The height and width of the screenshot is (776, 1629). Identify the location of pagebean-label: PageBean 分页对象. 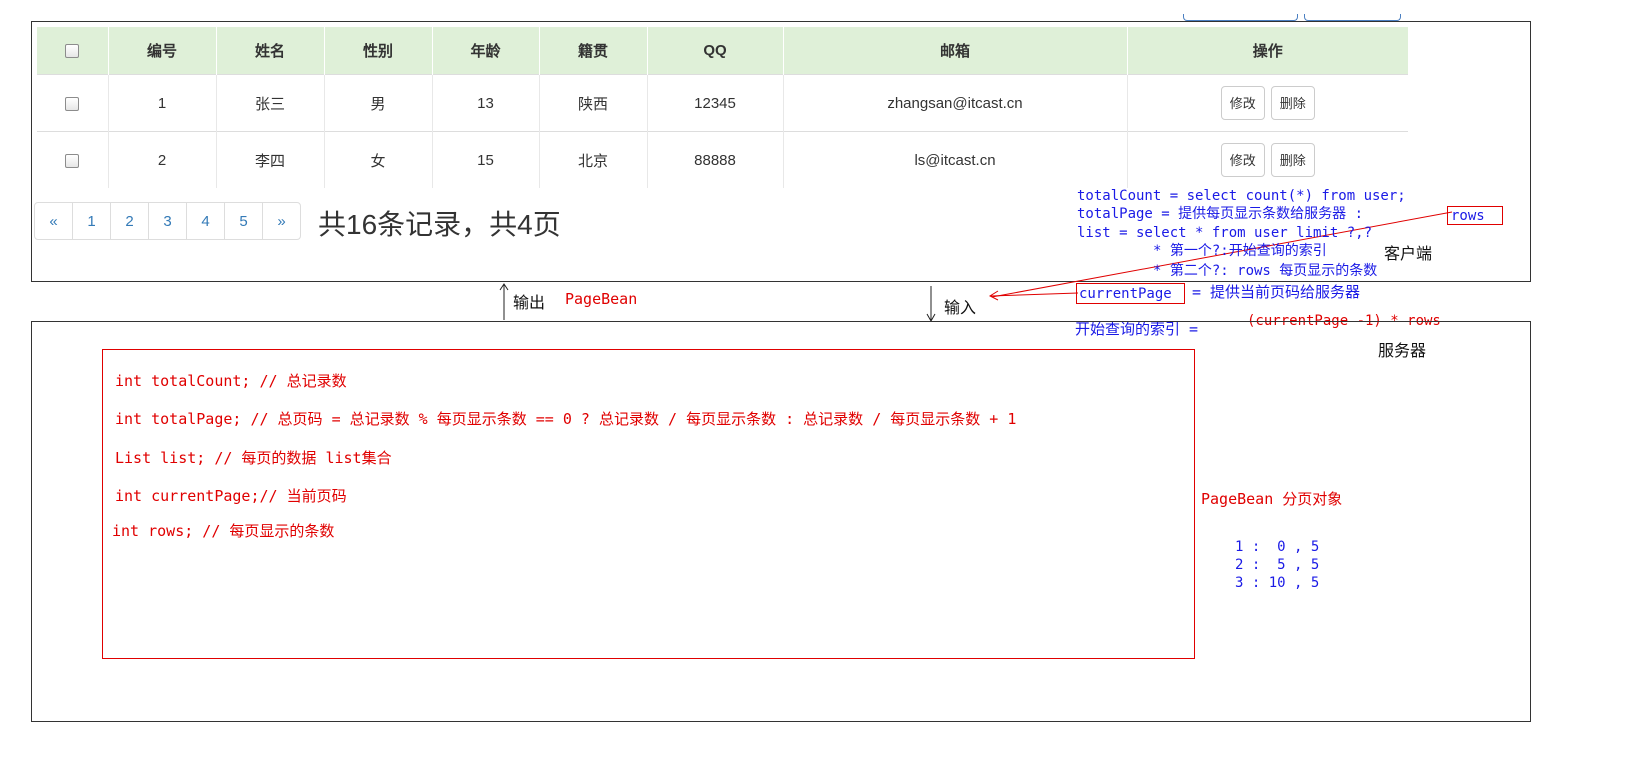
(1272, 499).